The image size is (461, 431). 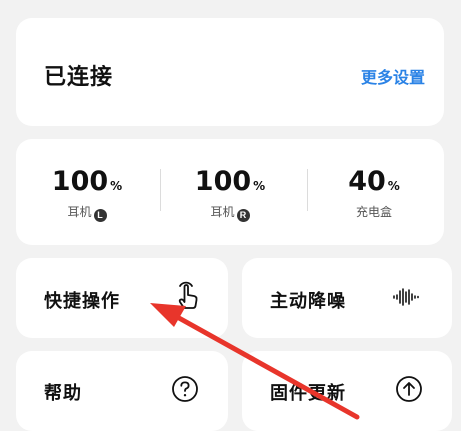 I want to click on connection-status: 已连接, so click(x=79, y=77).